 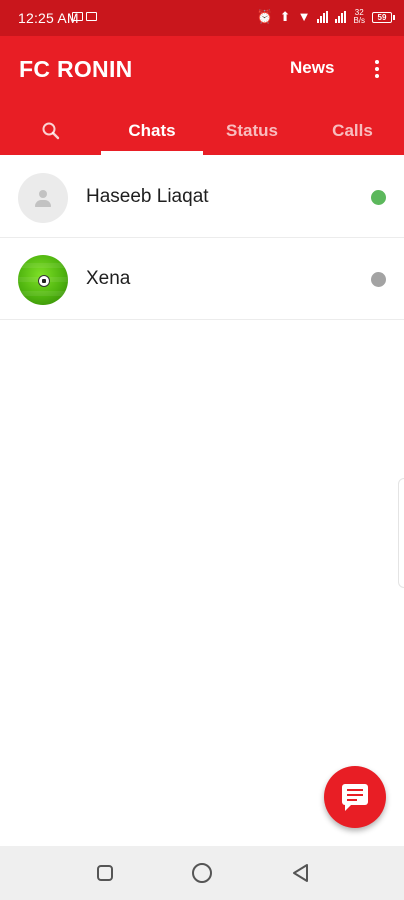 I want to click on tab-status: Status, so click(x=252, y=130).